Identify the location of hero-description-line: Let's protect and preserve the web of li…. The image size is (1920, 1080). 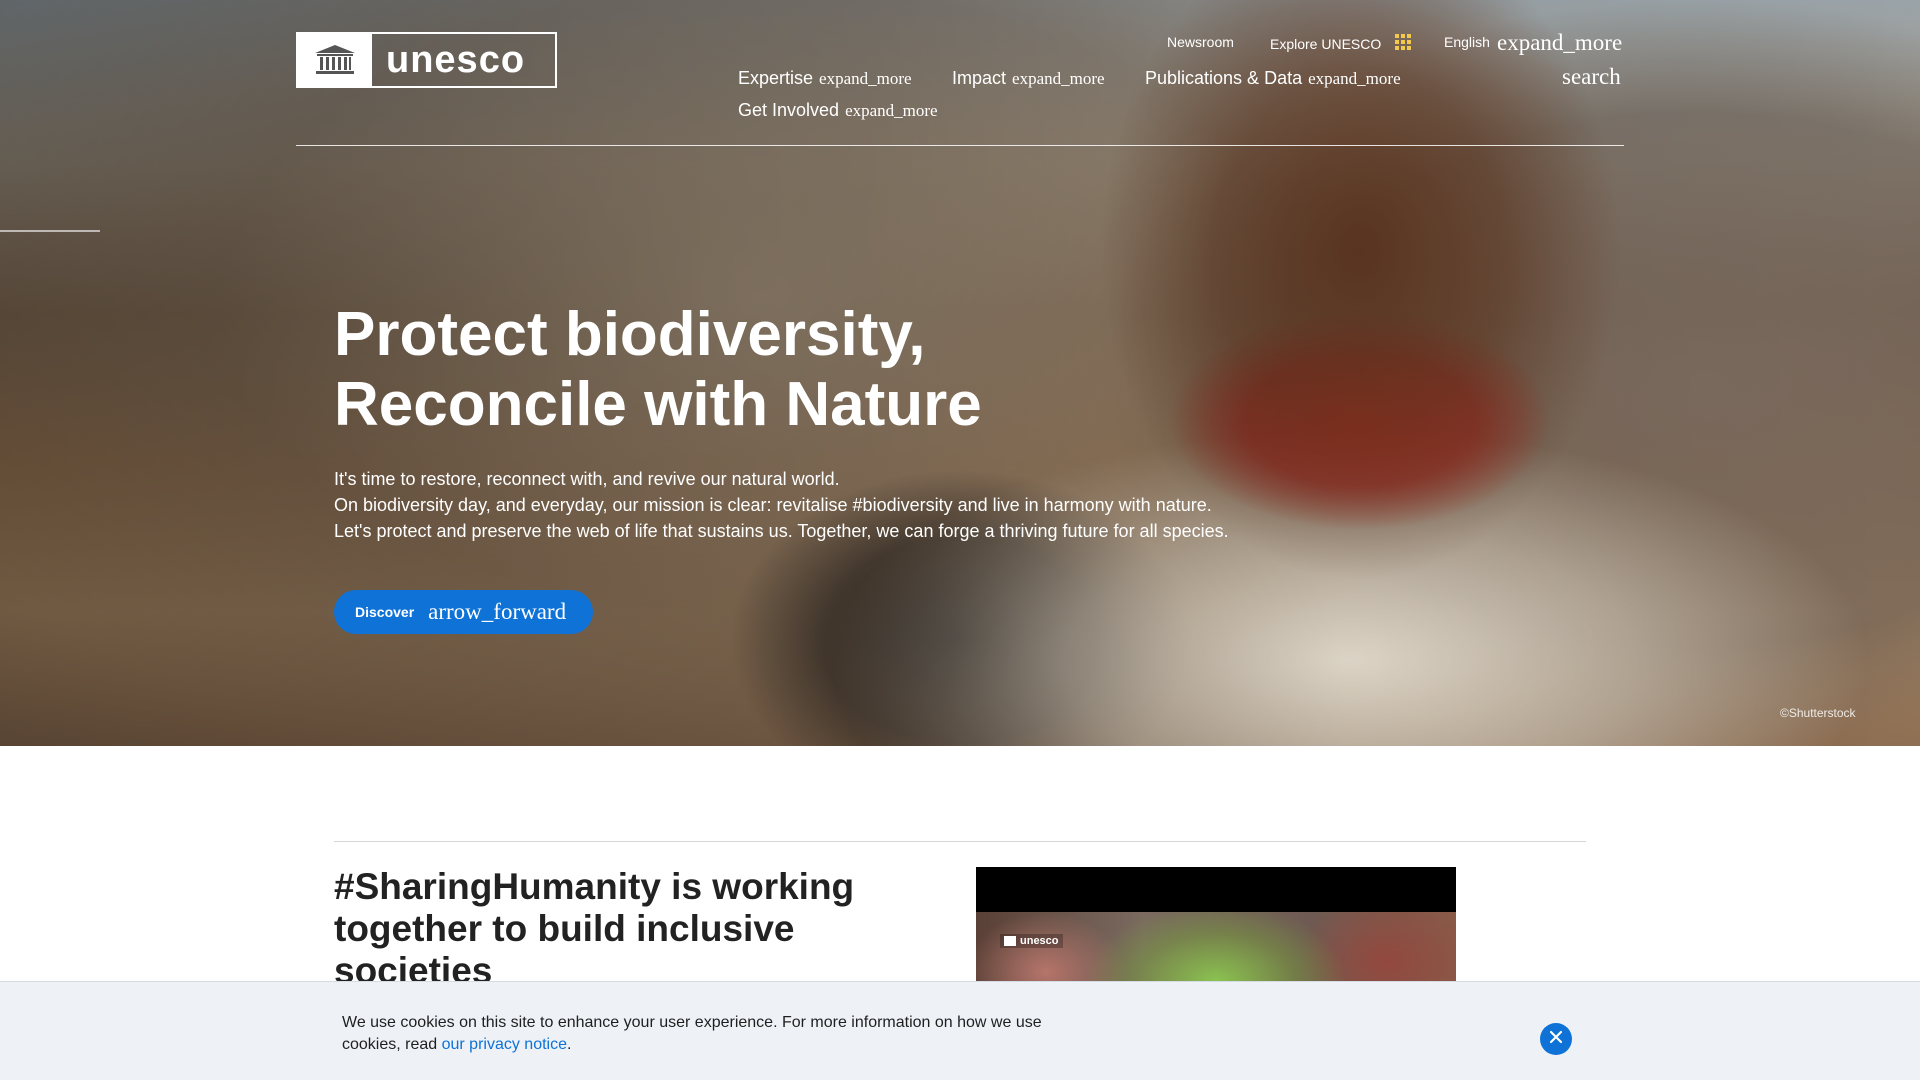
(781, 531).